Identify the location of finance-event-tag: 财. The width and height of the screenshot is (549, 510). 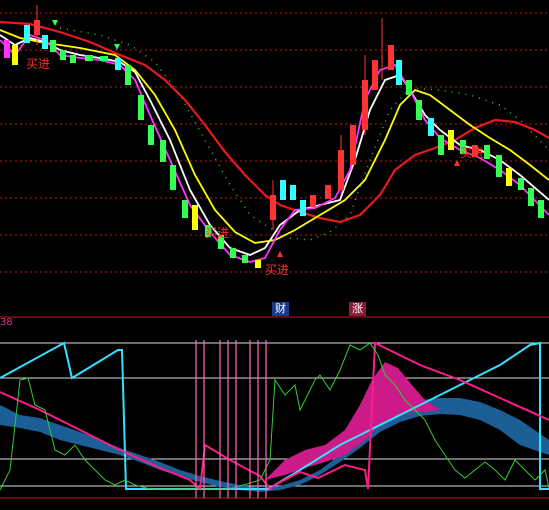
(280, 309).